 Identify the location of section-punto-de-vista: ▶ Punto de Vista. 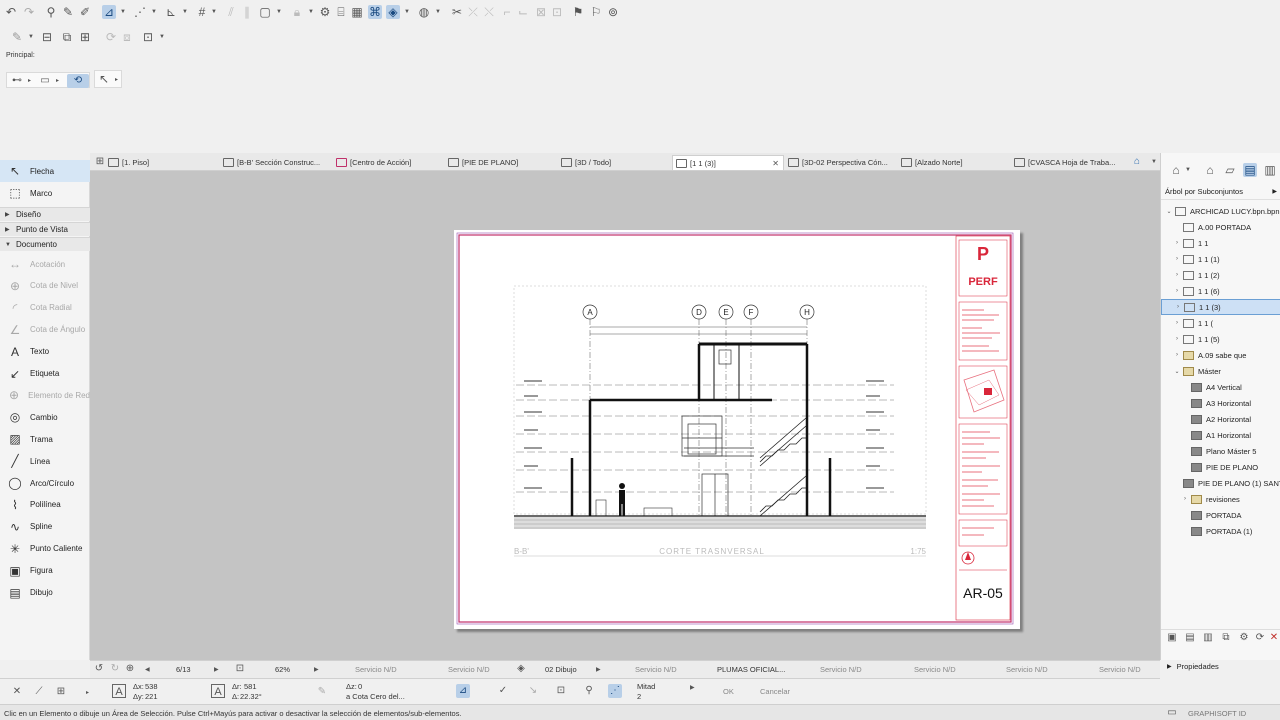
(45, 229).